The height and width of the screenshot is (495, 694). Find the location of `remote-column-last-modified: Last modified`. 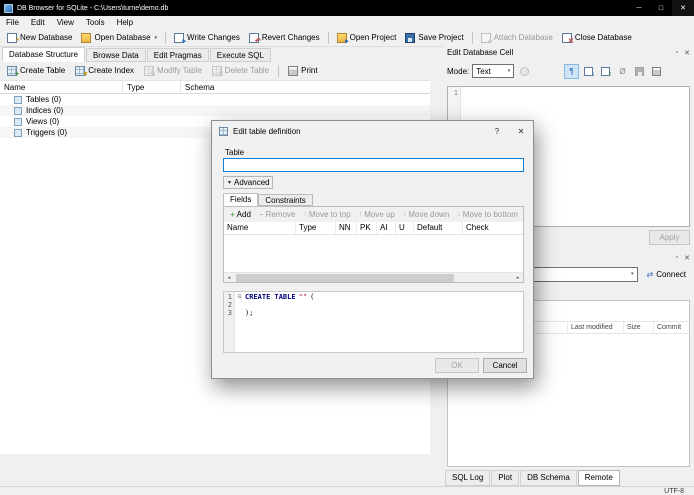

remote-column-last-modified: Last modified is located at coordinates (596, 327).